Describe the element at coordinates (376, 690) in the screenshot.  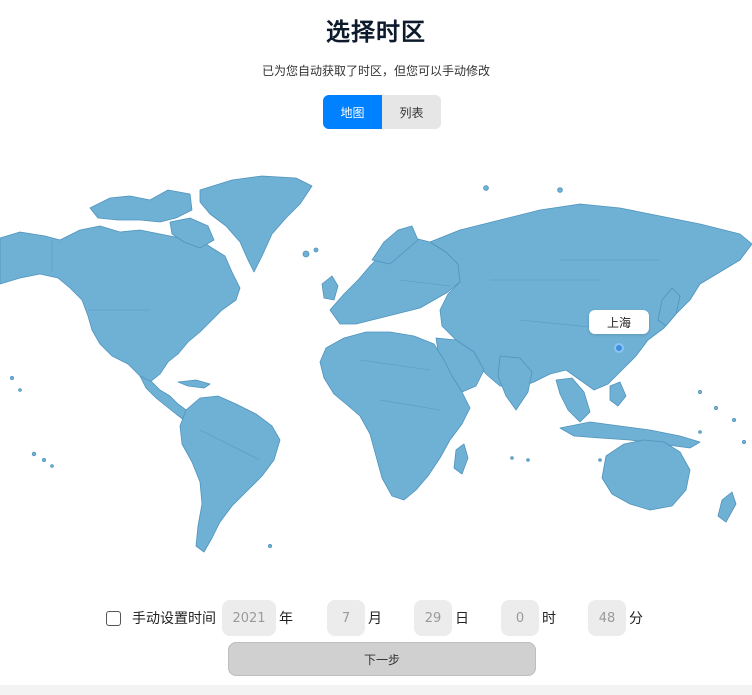
I see `bottom-bar` at that location.